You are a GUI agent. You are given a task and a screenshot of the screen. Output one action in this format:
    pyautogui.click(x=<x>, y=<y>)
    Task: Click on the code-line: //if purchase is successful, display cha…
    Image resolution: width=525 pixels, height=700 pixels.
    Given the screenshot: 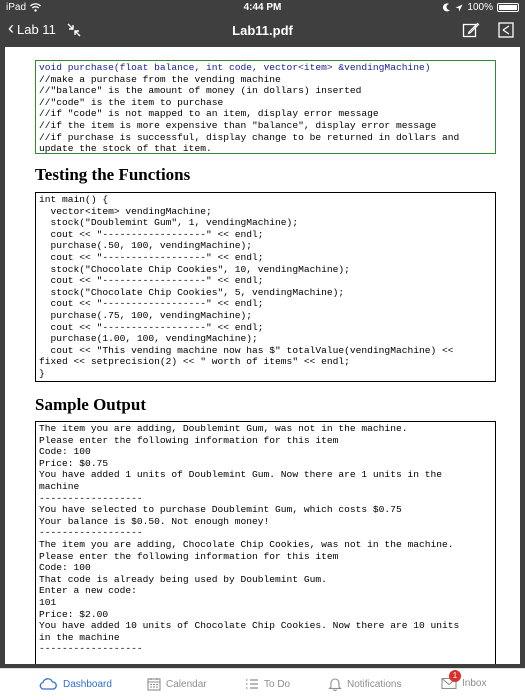 What is the action you would take?
    pyautogui.click(x=249, y=137)
    